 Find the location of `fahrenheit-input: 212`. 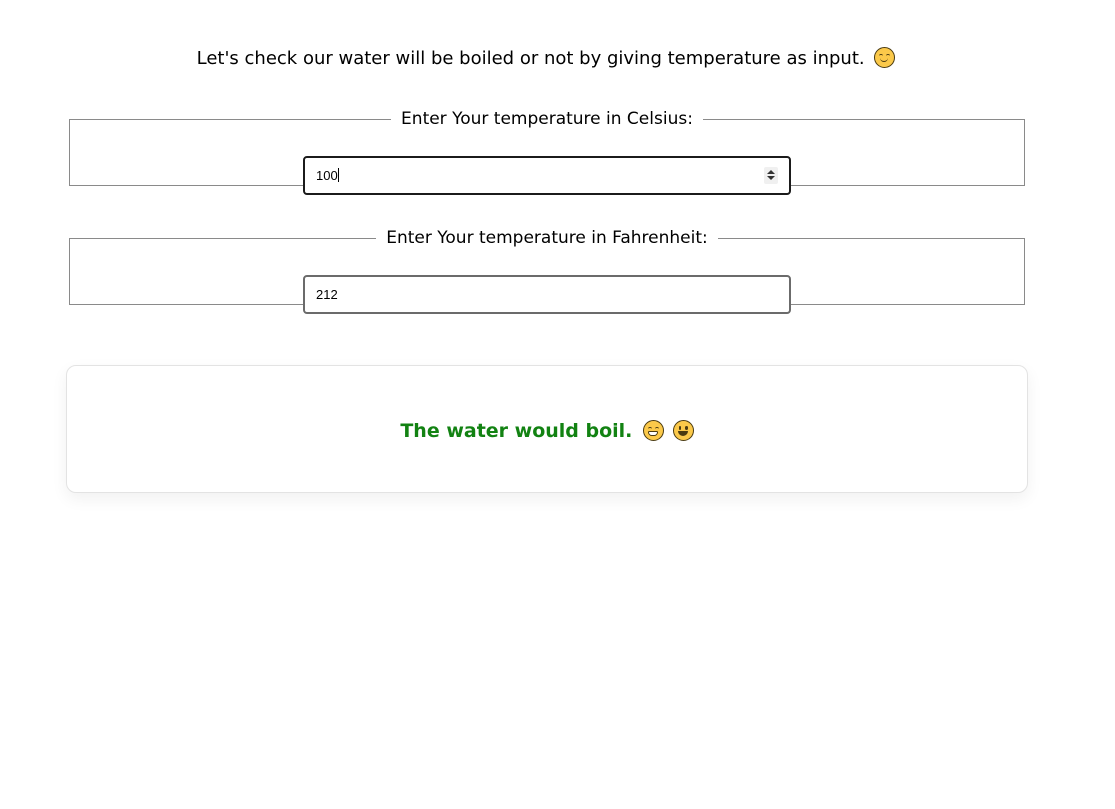

fahrenheit-input: 212 is located at coordinates (547, 294).